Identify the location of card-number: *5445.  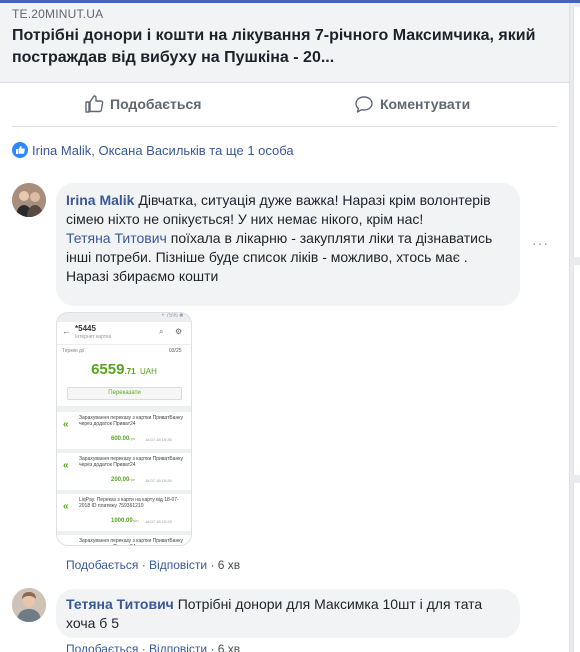
(85, 328).